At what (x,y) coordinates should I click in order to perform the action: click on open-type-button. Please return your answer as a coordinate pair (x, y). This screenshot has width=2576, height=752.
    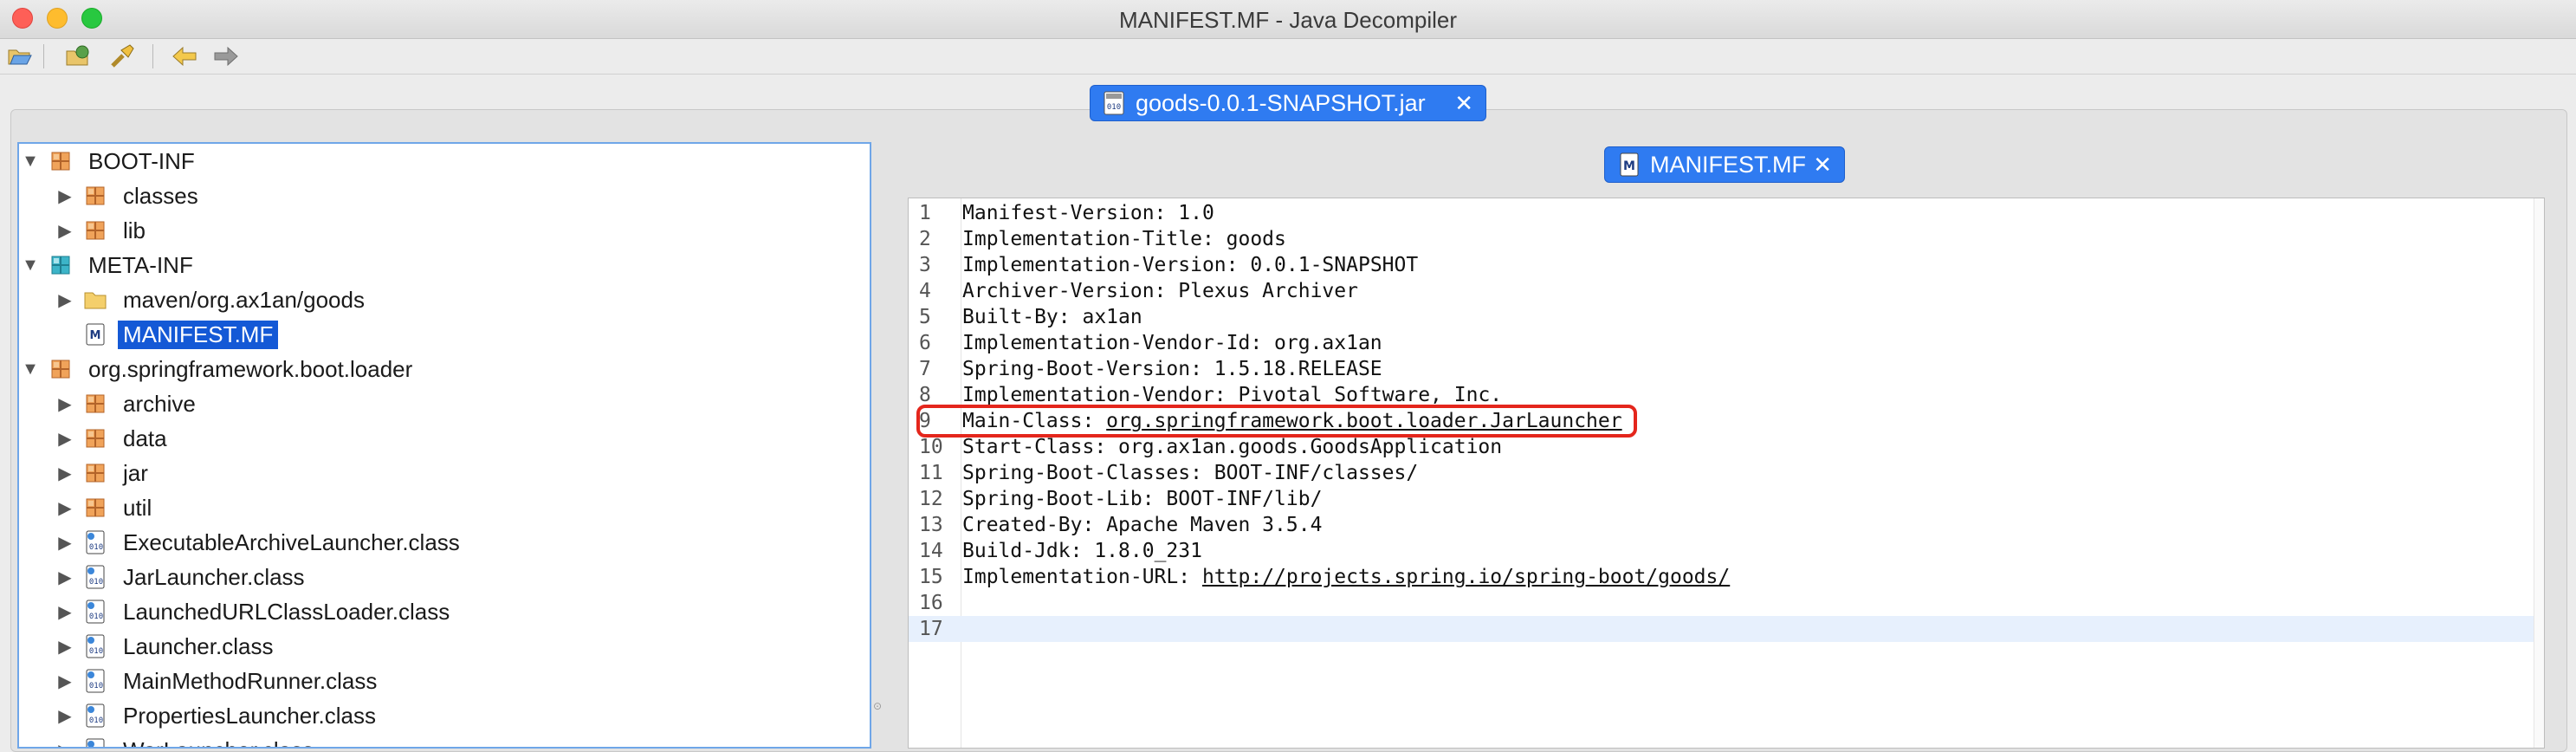
    Looking at the image, I should click on (79, 56).